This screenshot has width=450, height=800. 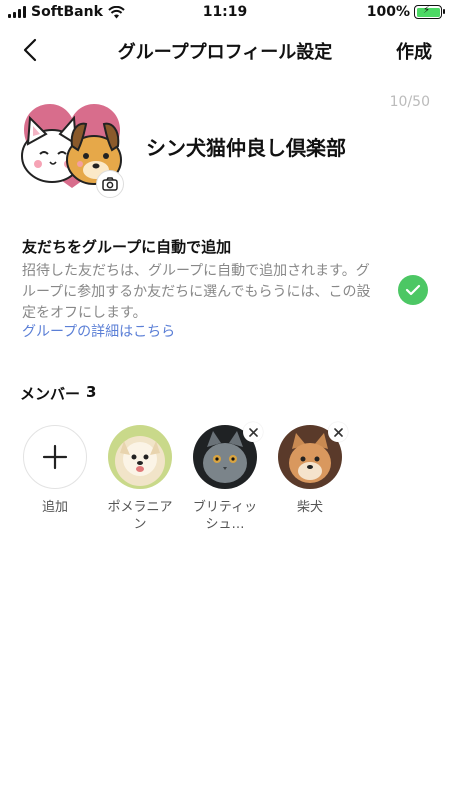 I want to click on create-button: 作成, so click(x=414, y=51).